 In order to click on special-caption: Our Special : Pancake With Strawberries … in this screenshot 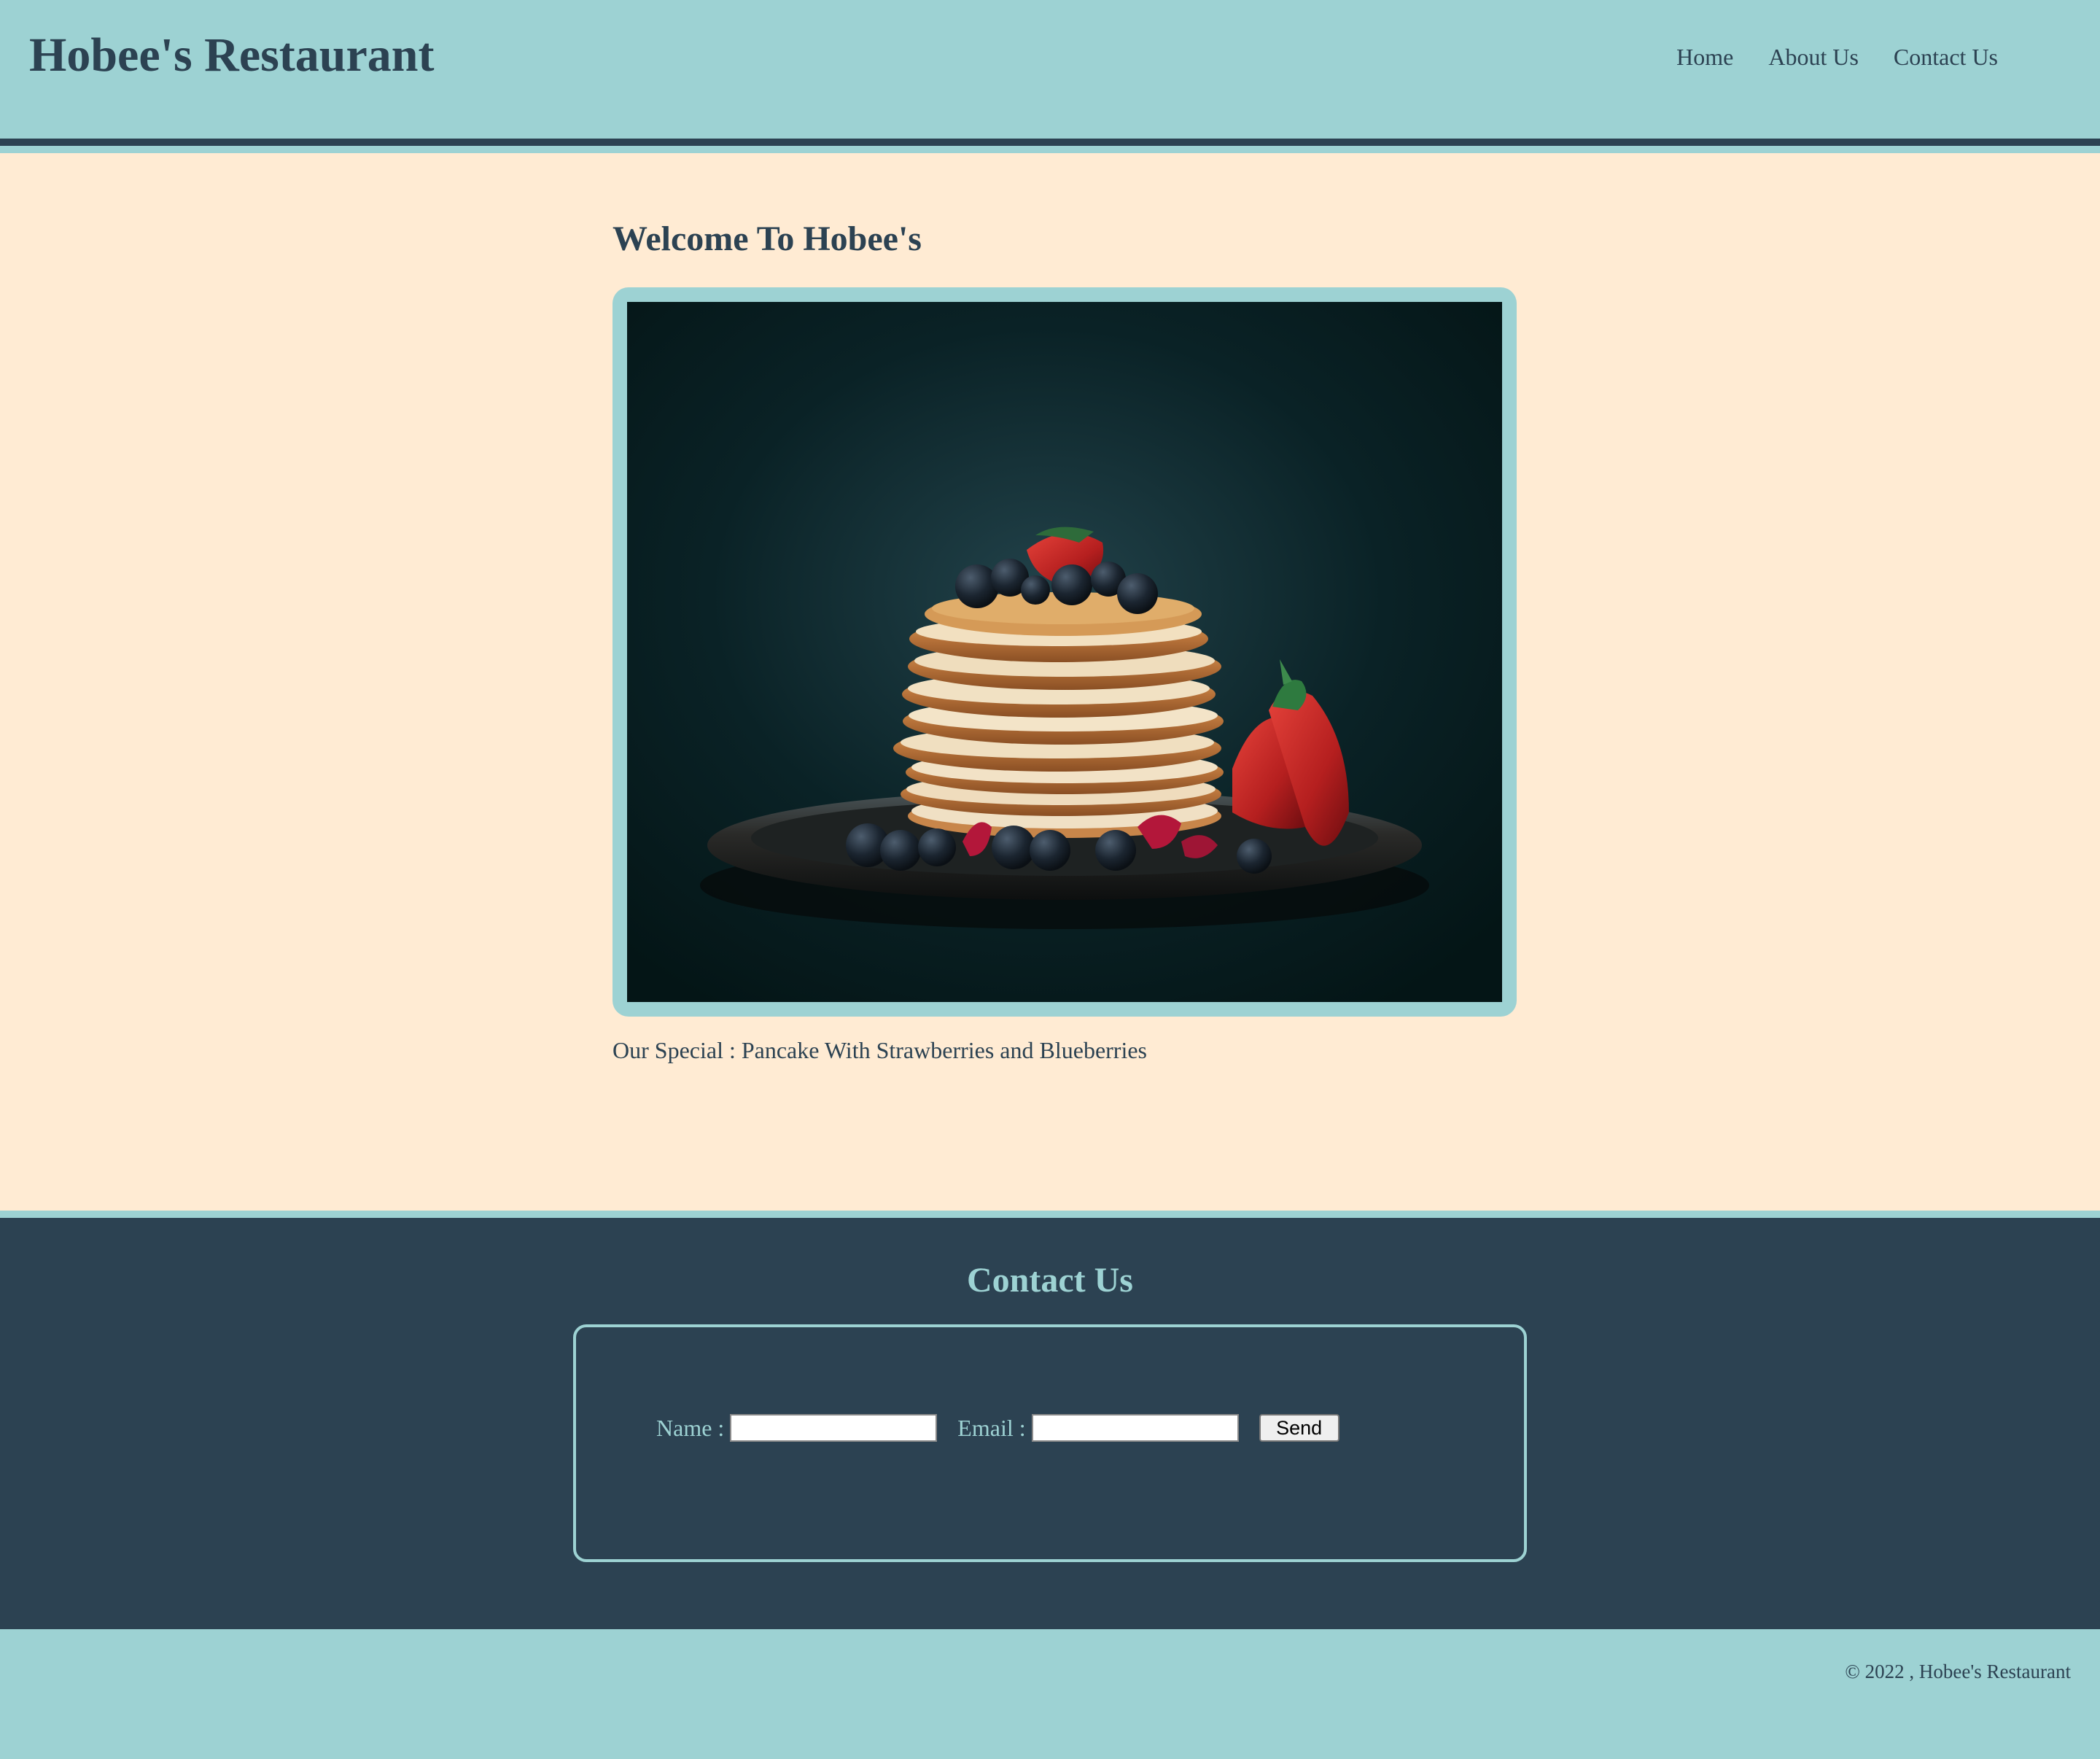, I will do `click(879, 1050)`.